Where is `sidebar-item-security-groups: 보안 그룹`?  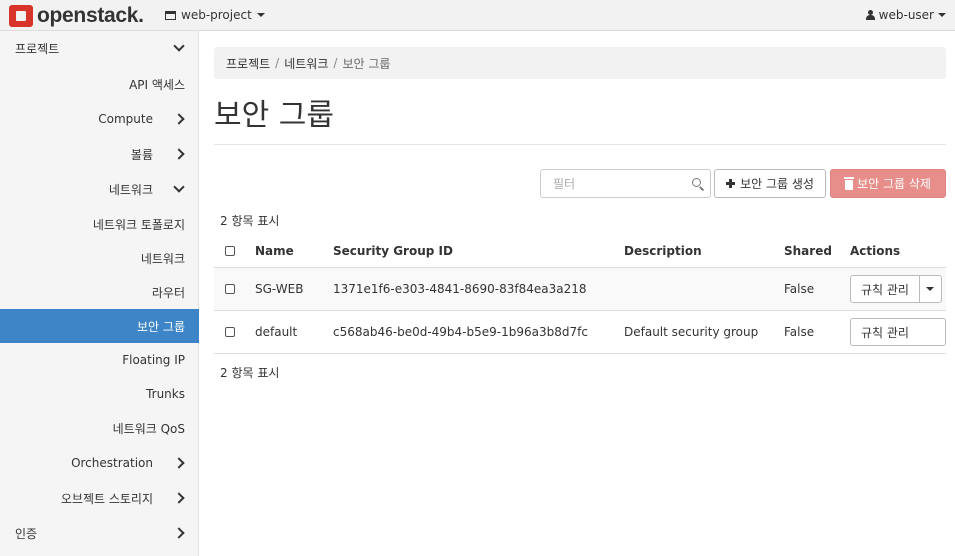 sidebar-item-security-groups: 보안 그룹 is located at coordinates (99, 326).